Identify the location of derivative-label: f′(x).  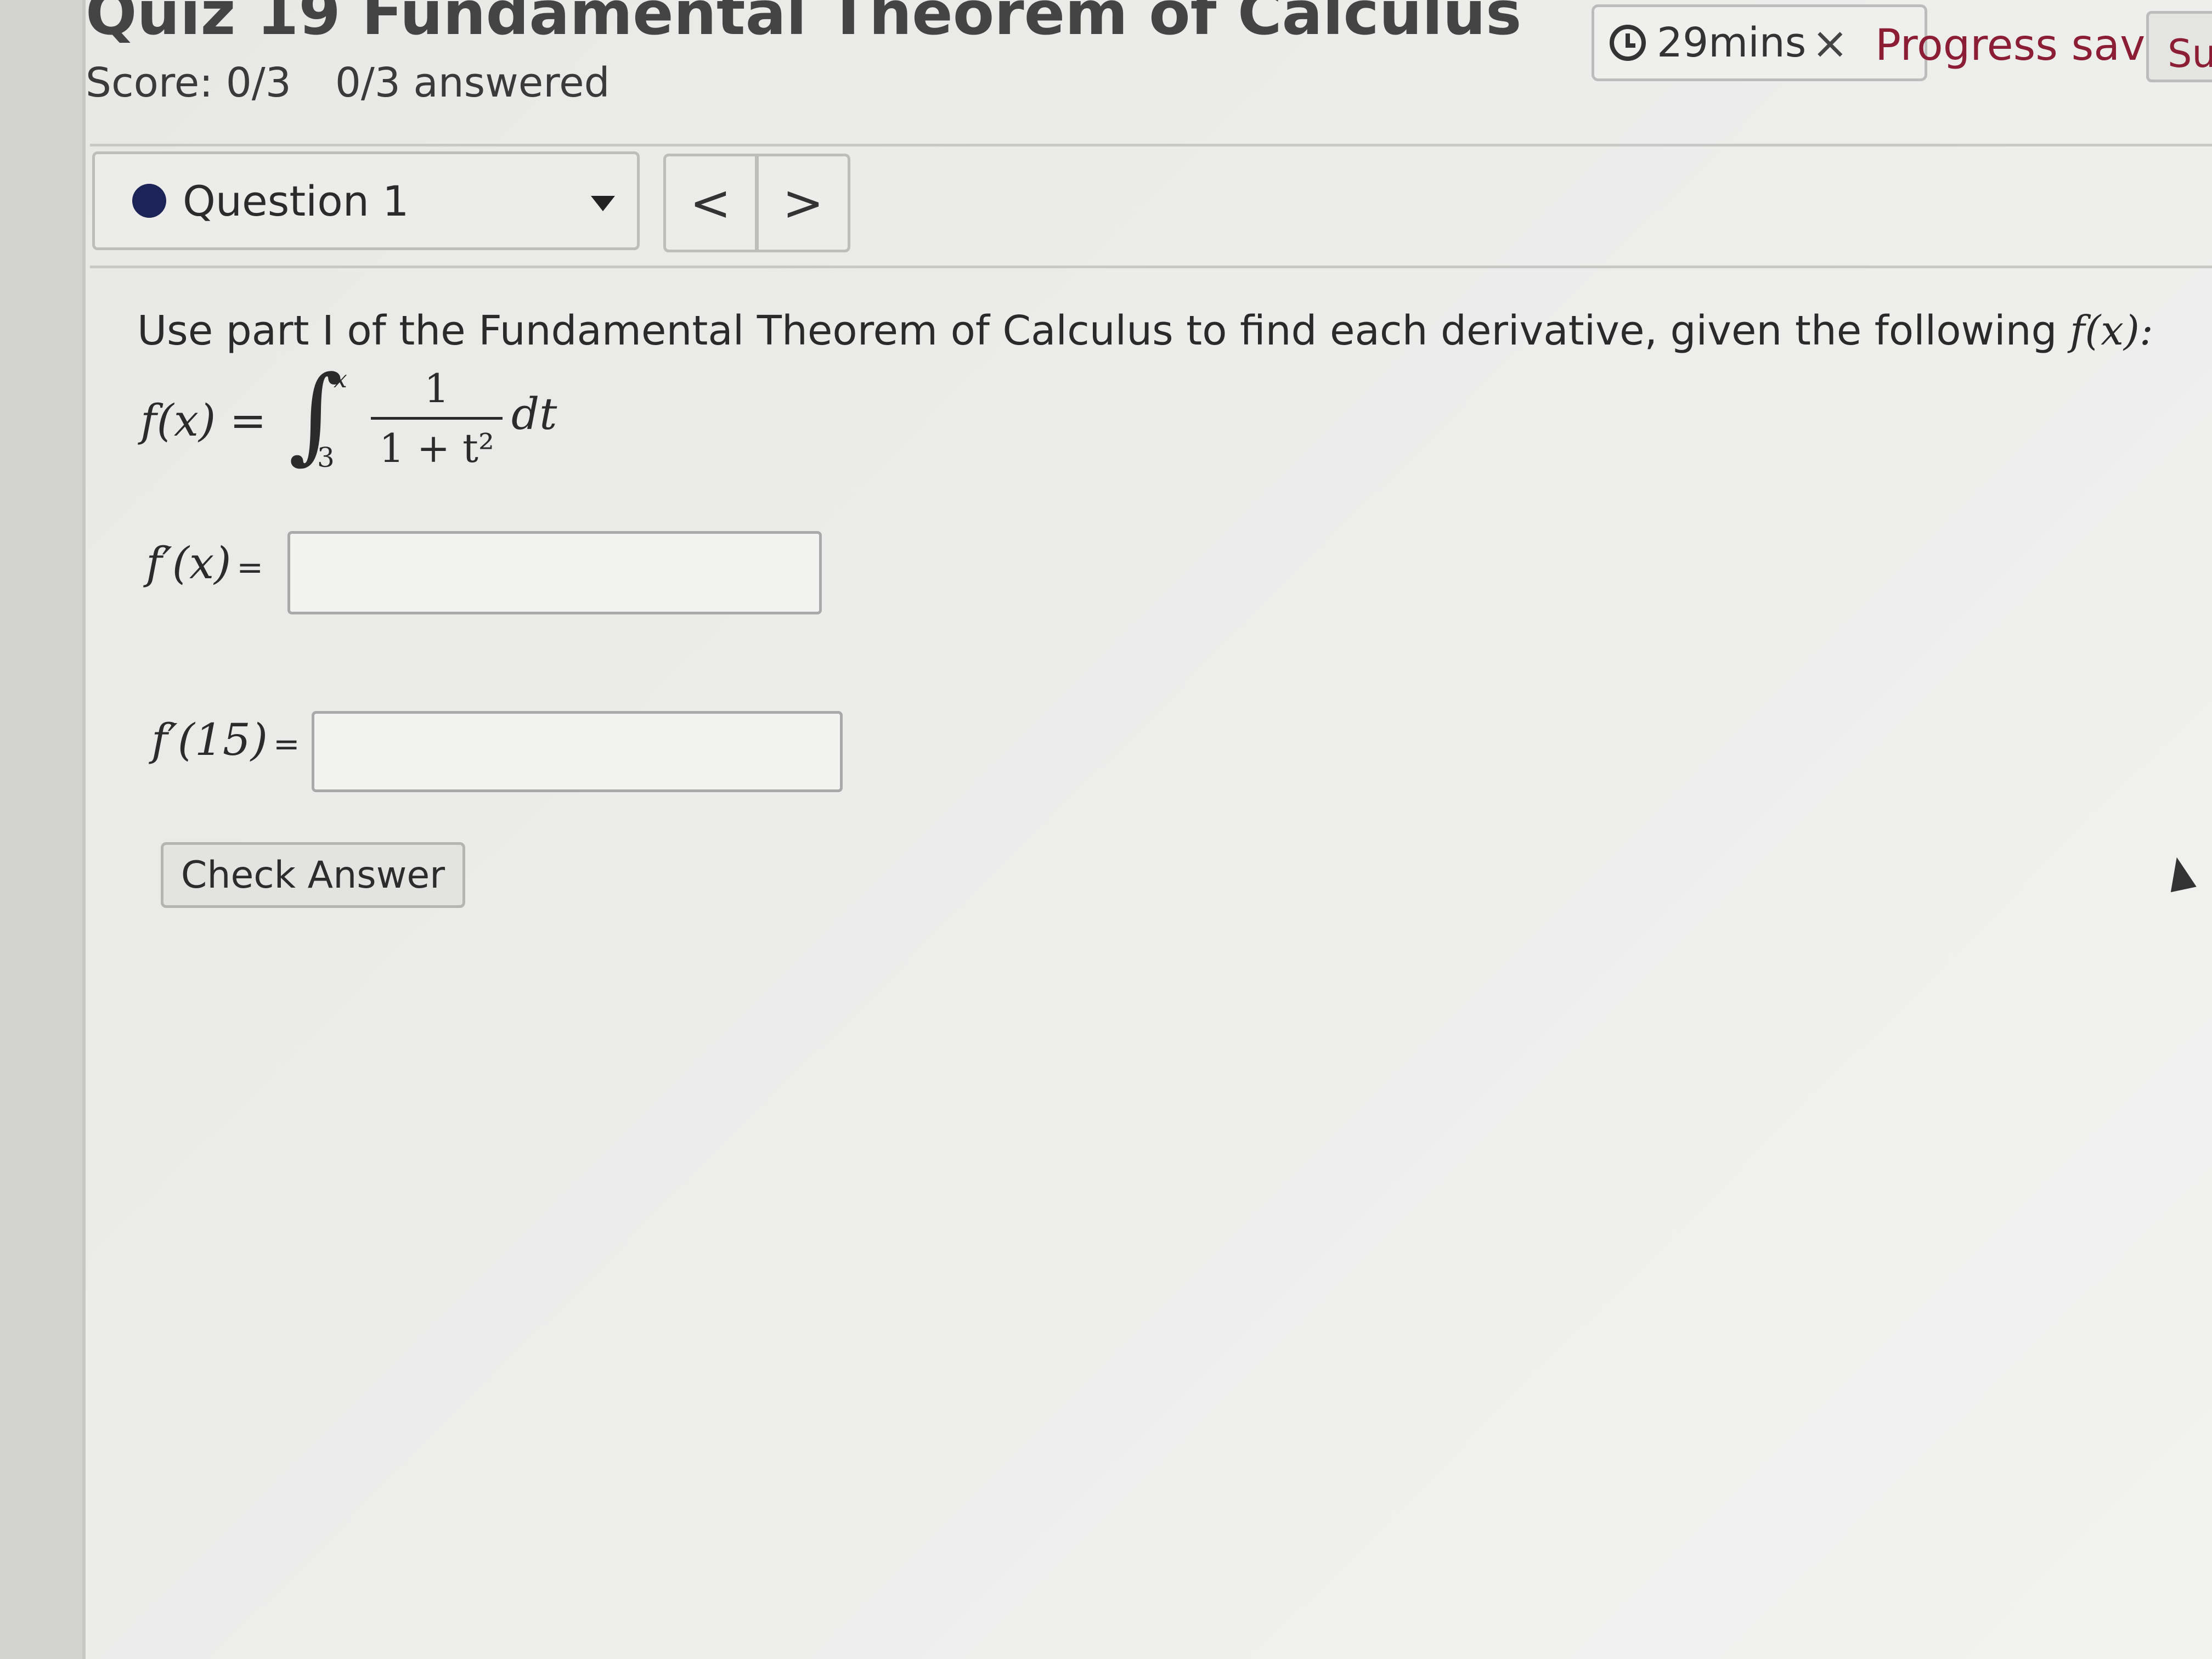
(189, 563).